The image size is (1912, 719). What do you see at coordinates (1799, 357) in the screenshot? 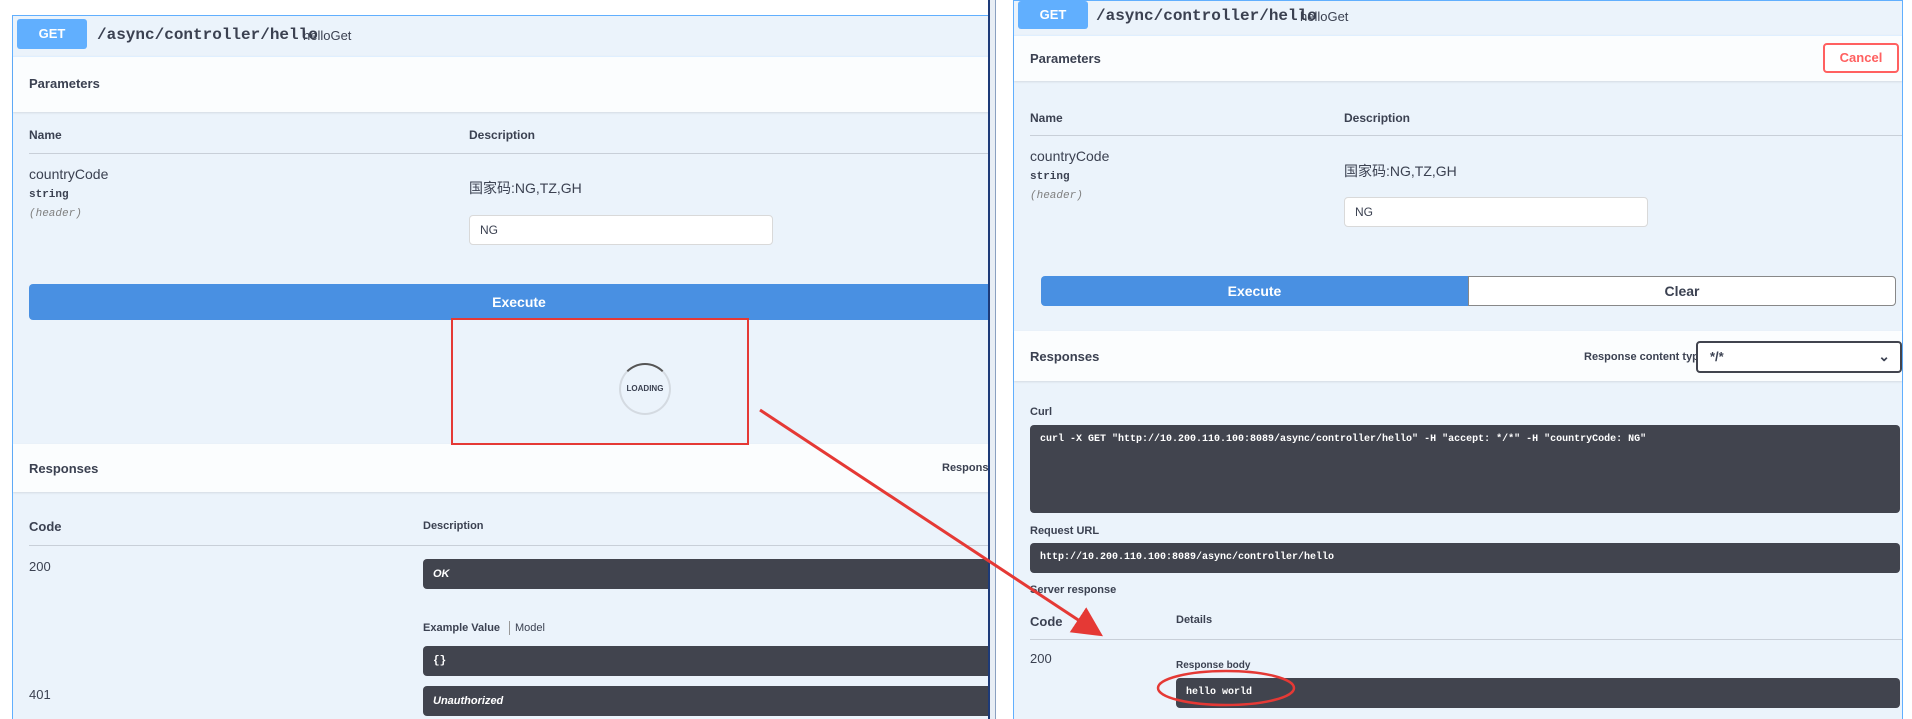
I see `response-content-type-select: */* ⌄` at bounding box center [1799, 357].